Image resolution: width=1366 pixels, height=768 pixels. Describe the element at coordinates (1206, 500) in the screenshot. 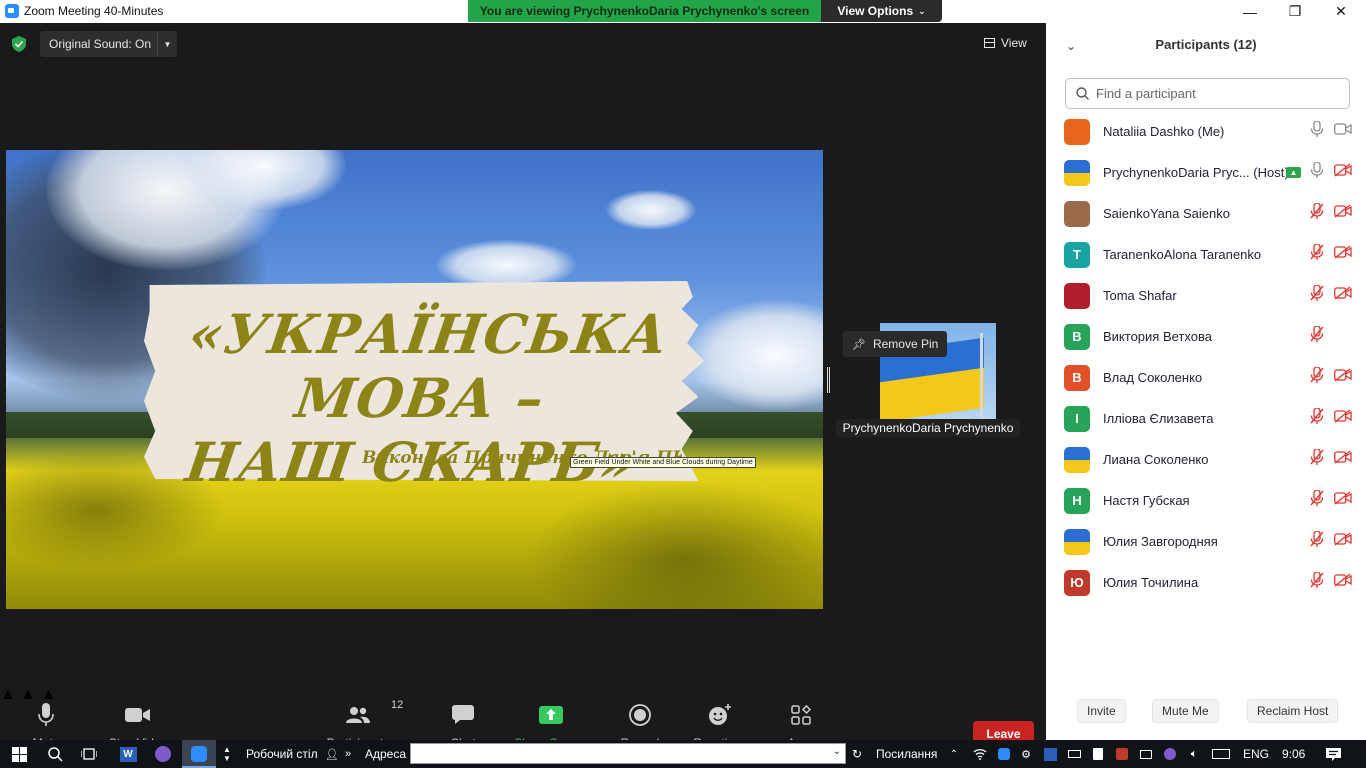

I see `participant-row: Н Настя Губская` at that location.